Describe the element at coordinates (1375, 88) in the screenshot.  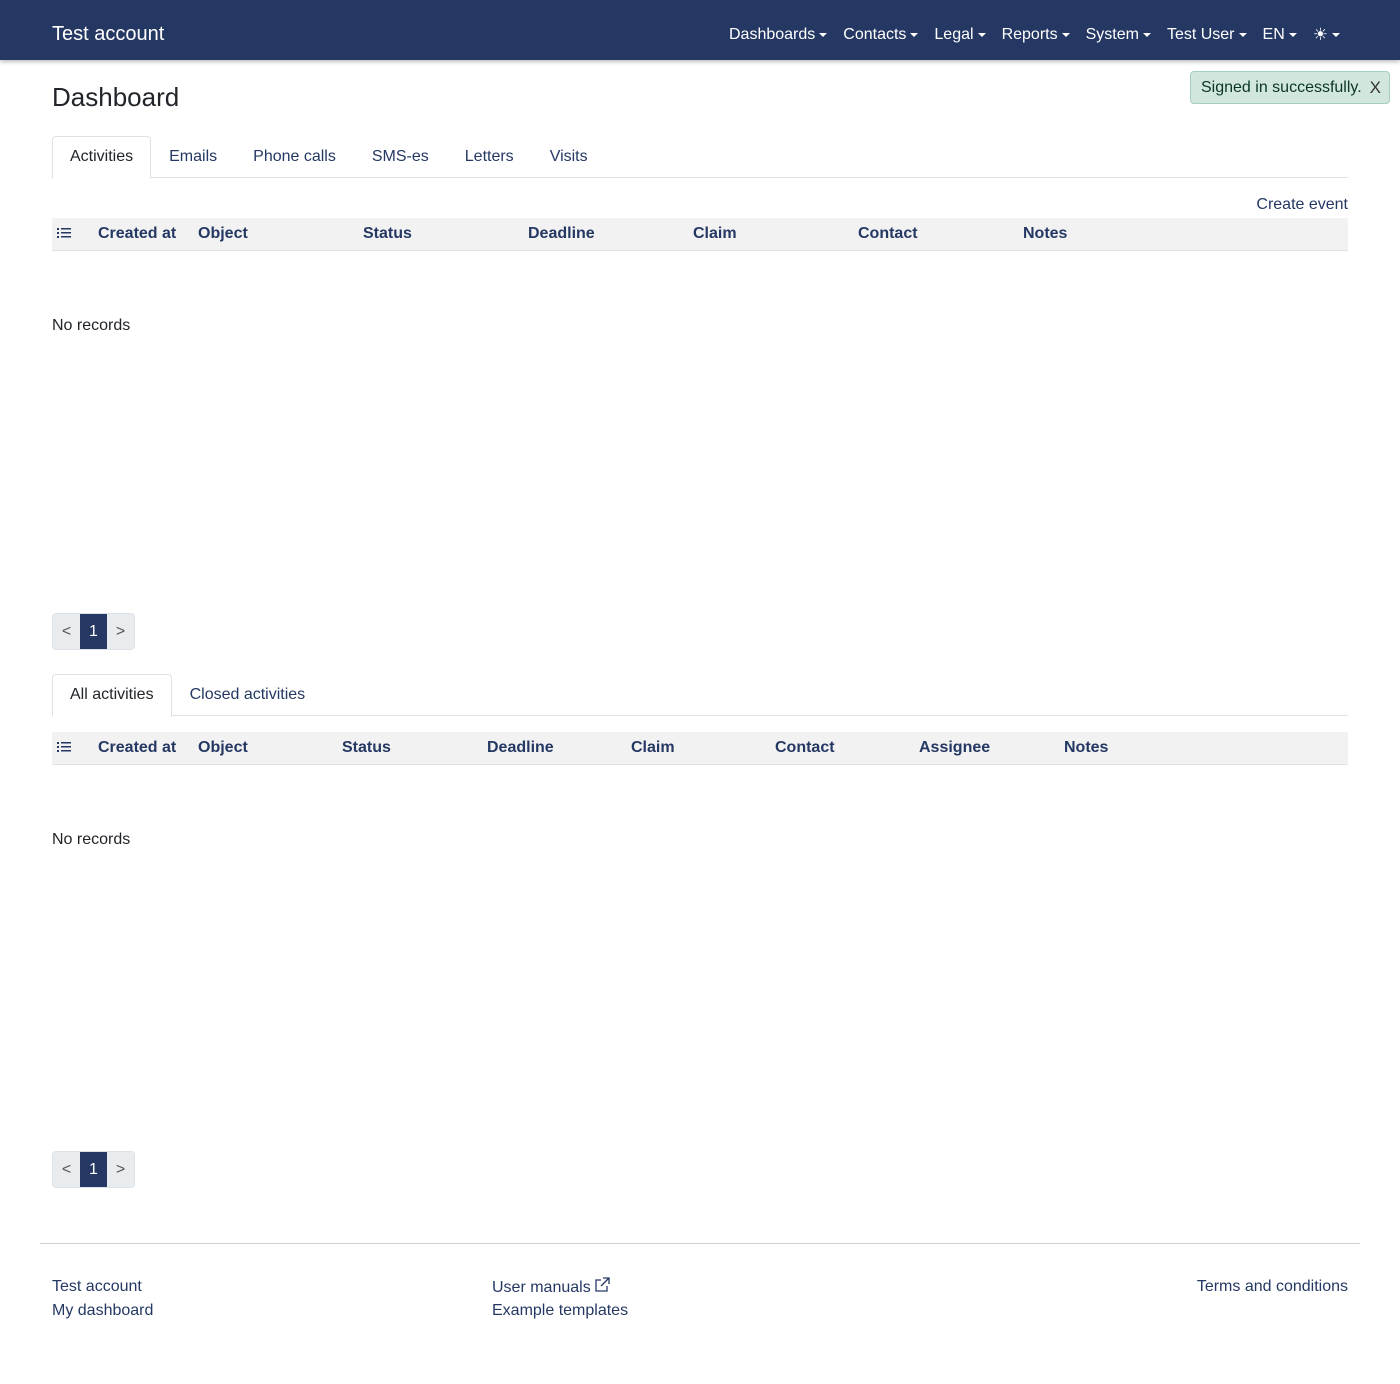
I see `toast-close-button: X` at that location.